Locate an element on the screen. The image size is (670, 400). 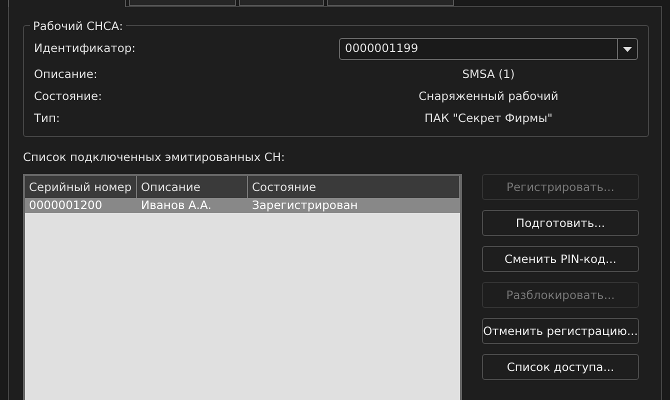
field-value: Снаряженный рабочий is located at coordinates (489, 97).